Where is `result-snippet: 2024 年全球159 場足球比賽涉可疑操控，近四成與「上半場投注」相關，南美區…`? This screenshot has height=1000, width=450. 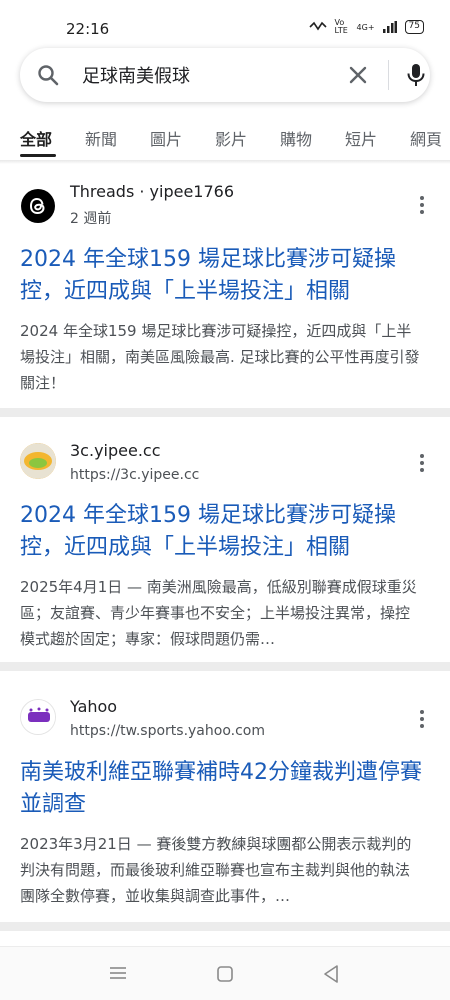
result-snippet: 2024 年全球159 場足球比賽涉可疑操控，近四成與「上半場投注」相關，南美區… is located at coordinates (220, 357).